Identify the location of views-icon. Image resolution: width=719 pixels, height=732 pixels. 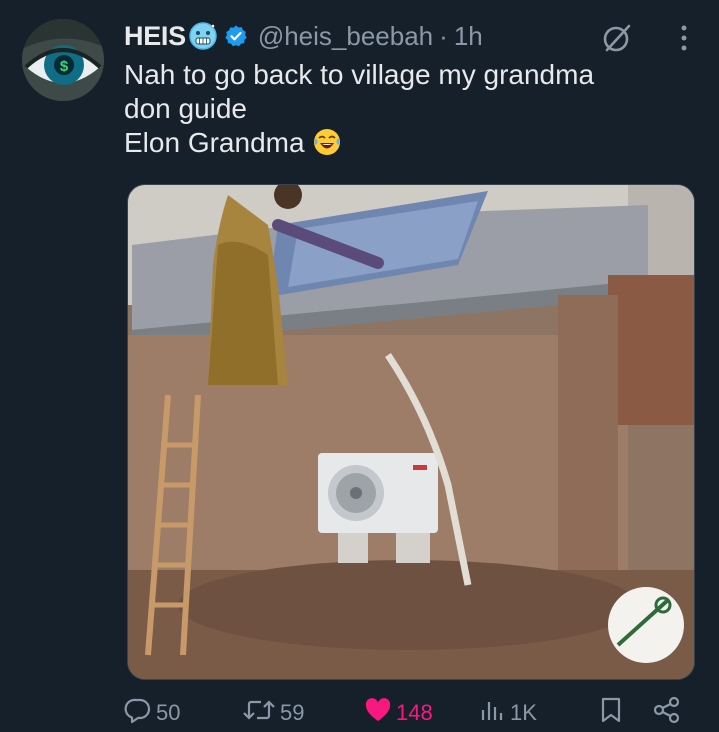
(493, 713).